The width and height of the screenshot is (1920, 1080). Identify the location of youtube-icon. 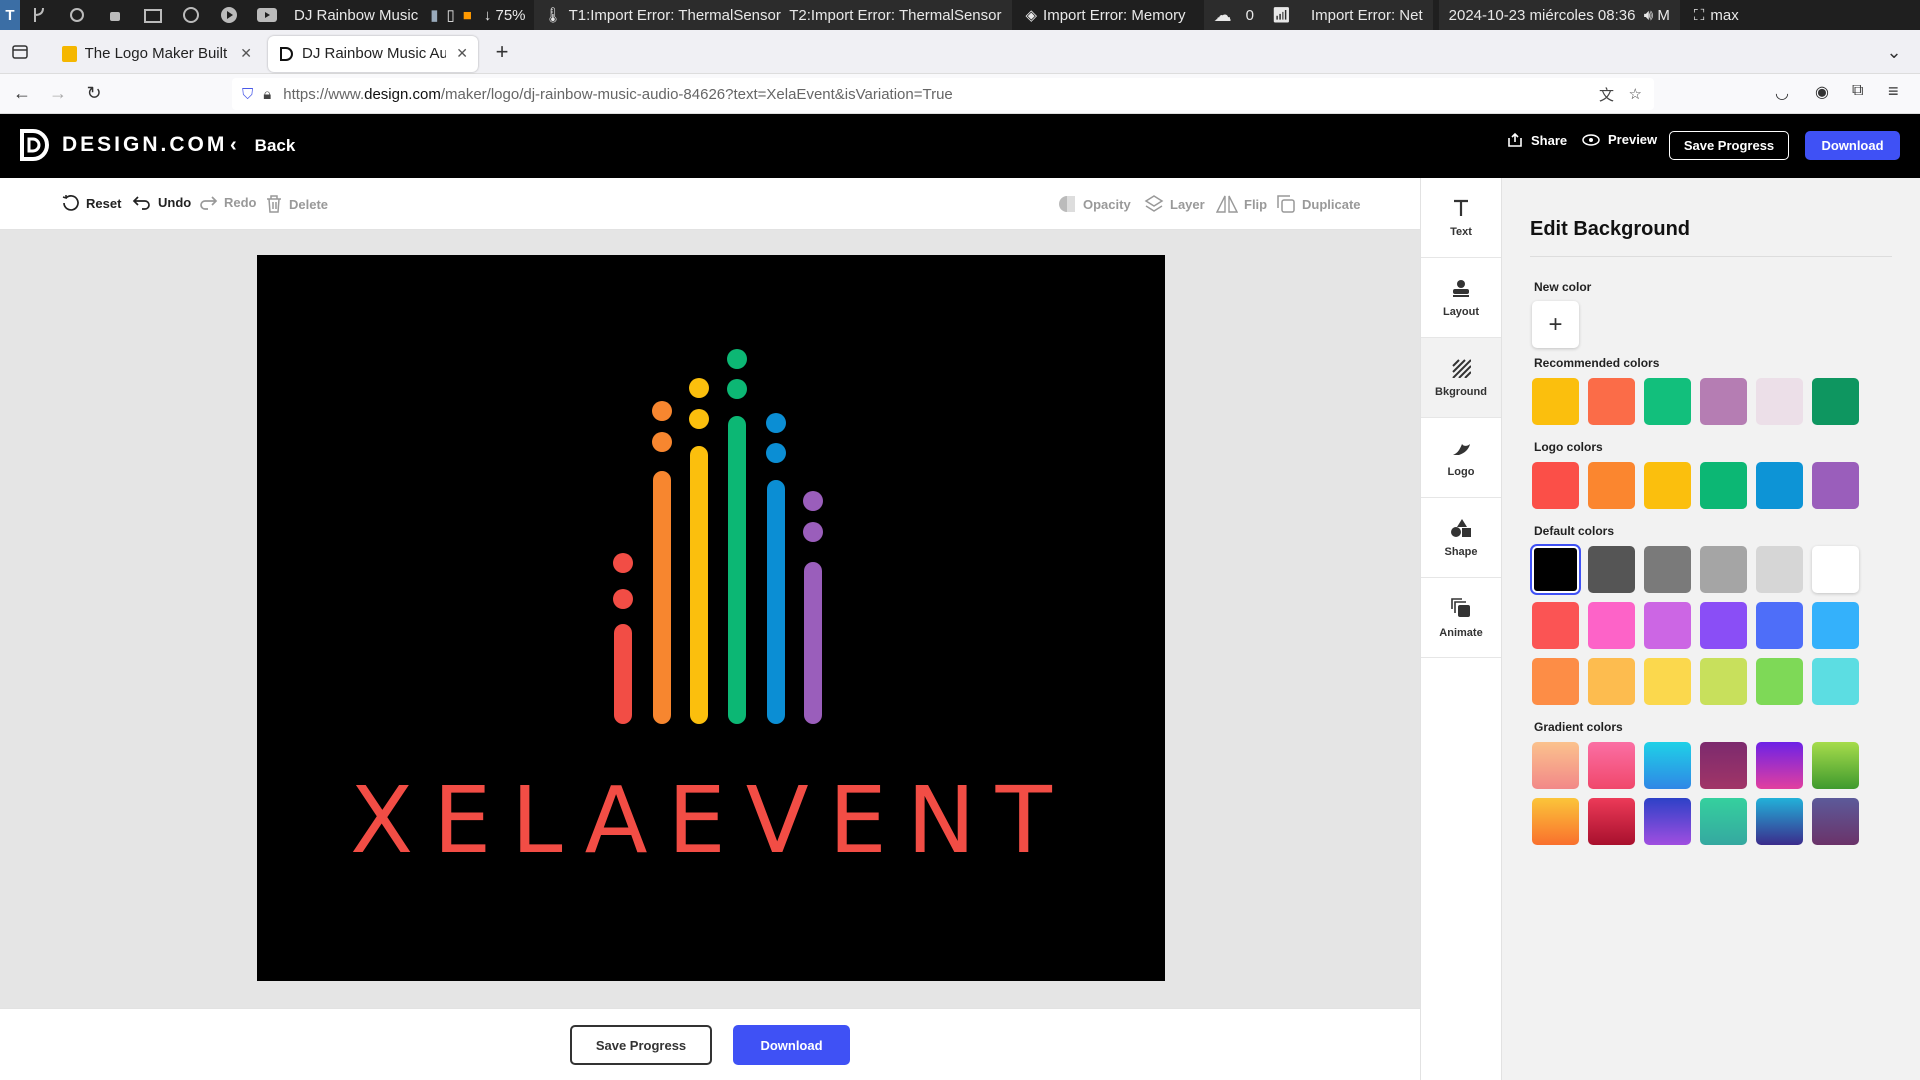
(267, 15).